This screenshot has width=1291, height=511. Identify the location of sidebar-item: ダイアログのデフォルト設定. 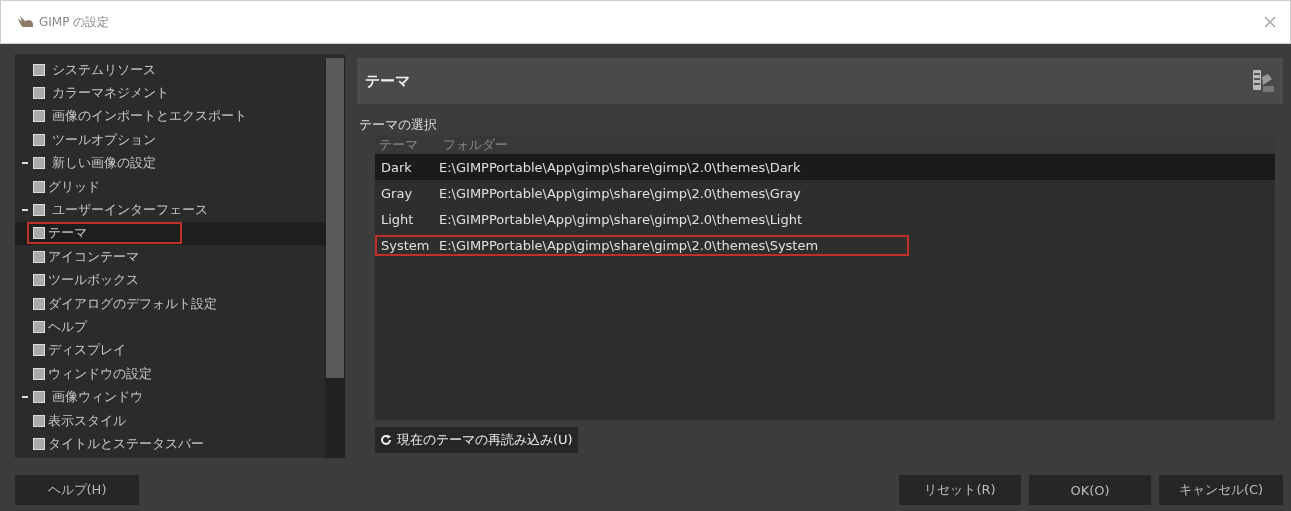
(125, 303).